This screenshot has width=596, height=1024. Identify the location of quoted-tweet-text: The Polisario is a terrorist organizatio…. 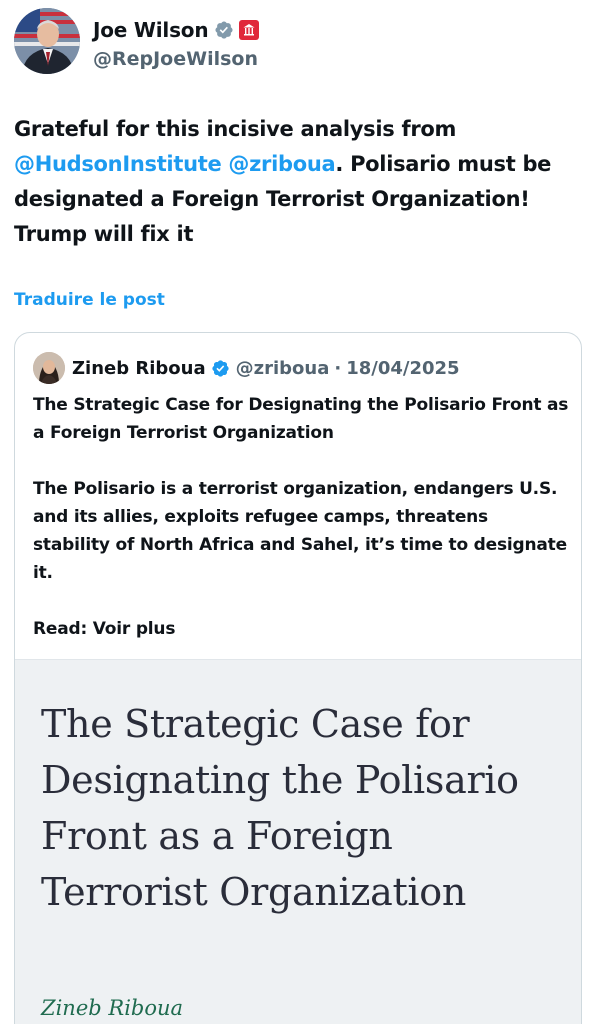
(300, 531).